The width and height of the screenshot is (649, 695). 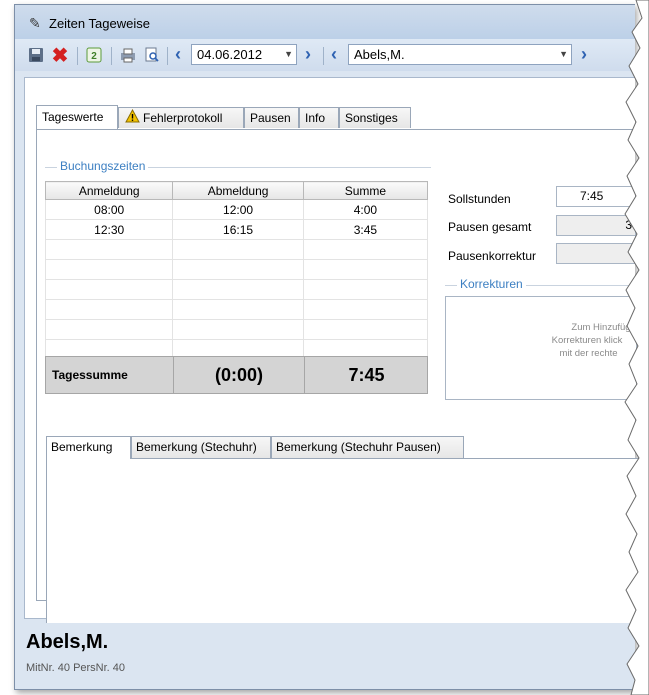 I want to click on tab-label: Bemerkung (Stechuhr), so click(x=196, y=447).